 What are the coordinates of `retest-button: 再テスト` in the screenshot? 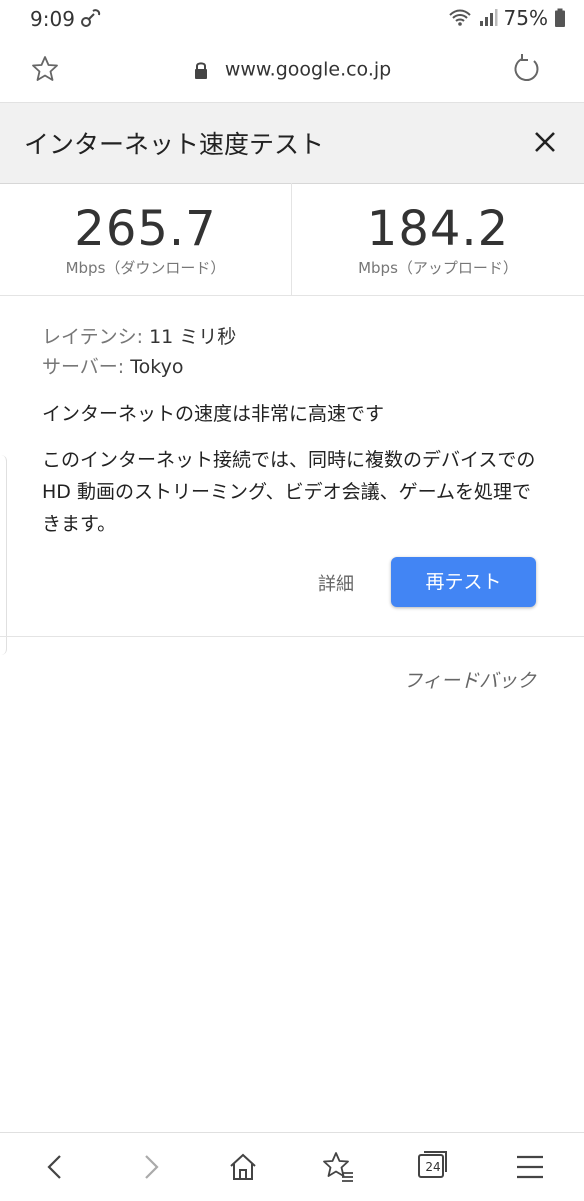 It's located at (463, 582).